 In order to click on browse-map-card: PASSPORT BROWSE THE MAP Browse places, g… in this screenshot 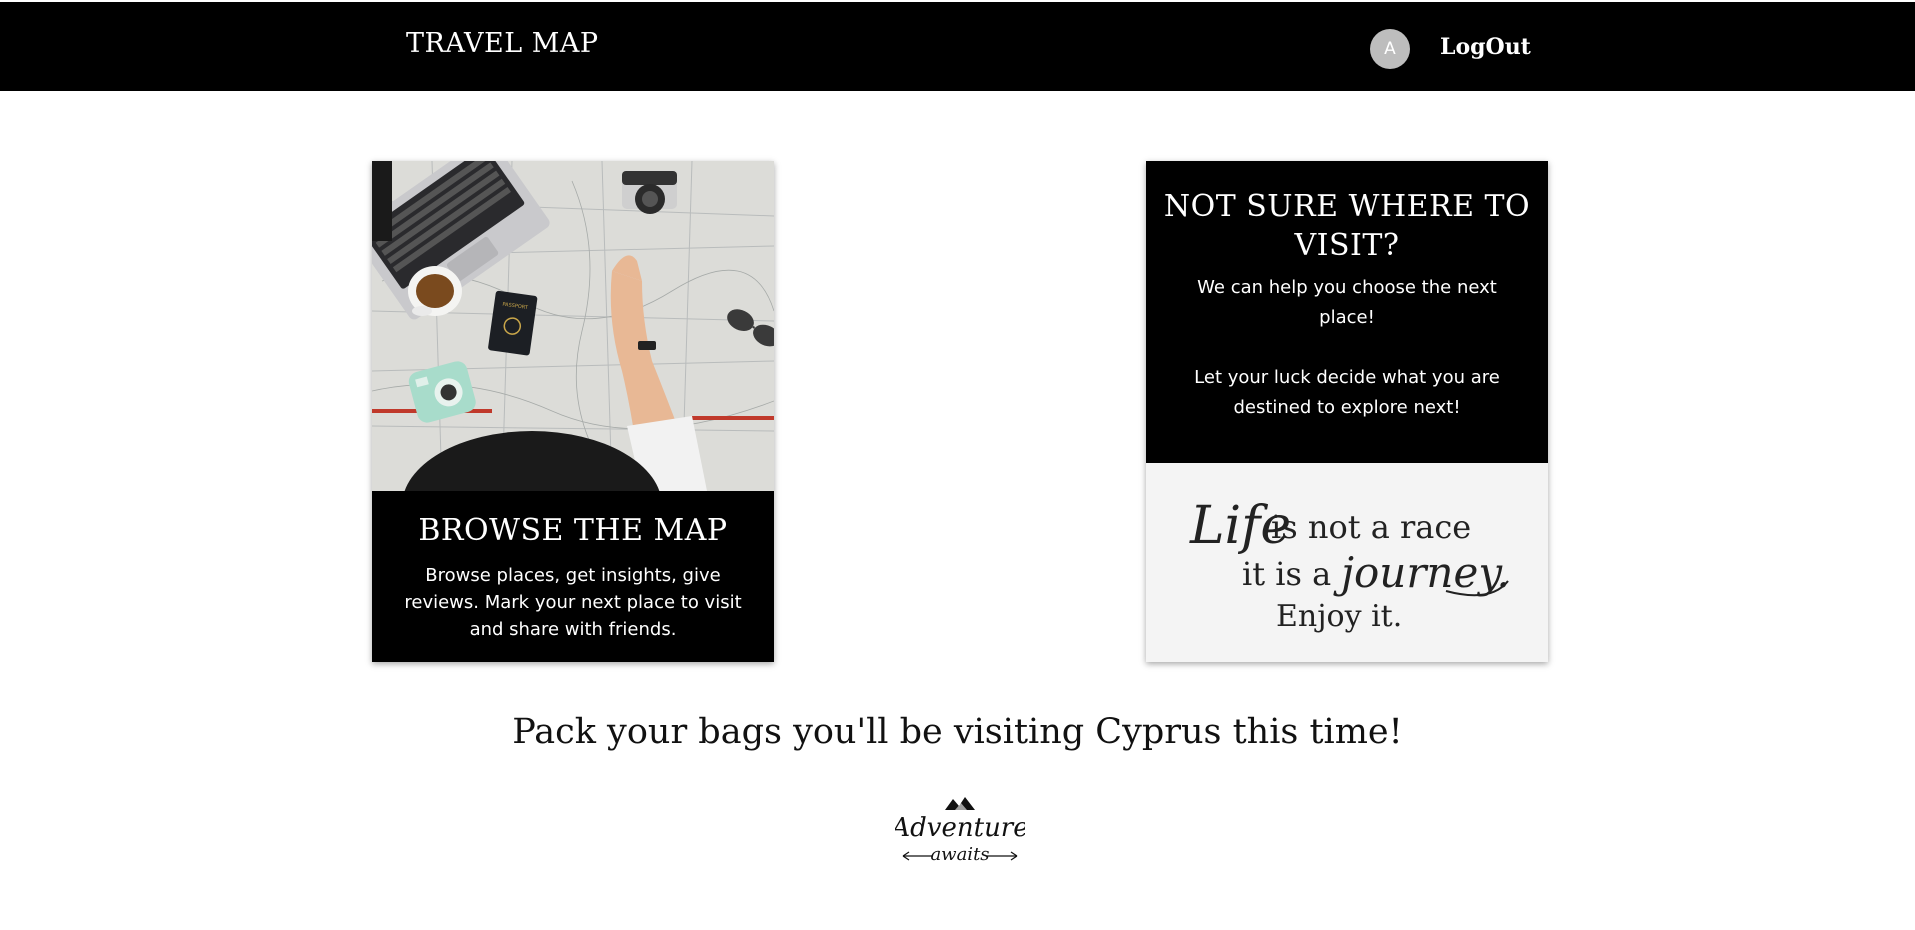, I will do `click(573, 411)`.